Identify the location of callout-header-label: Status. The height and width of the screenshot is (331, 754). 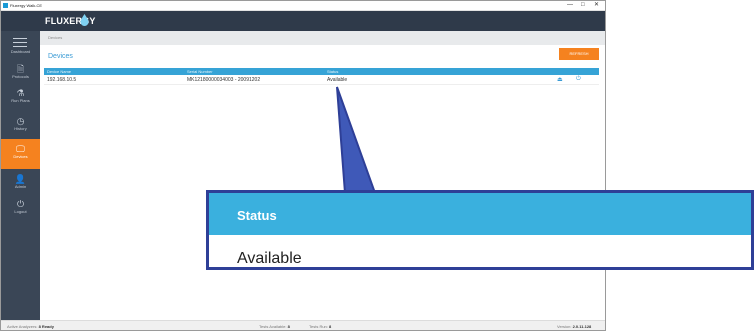
(257, 215).